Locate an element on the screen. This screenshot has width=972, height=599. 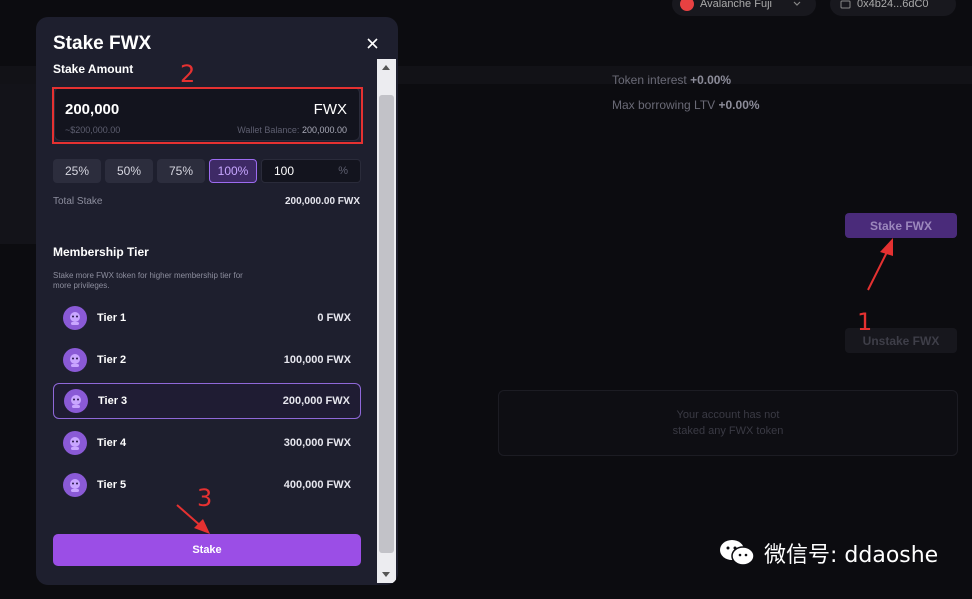
watermark: 微信号: ddaoshe is located at coordinates (828, 553).